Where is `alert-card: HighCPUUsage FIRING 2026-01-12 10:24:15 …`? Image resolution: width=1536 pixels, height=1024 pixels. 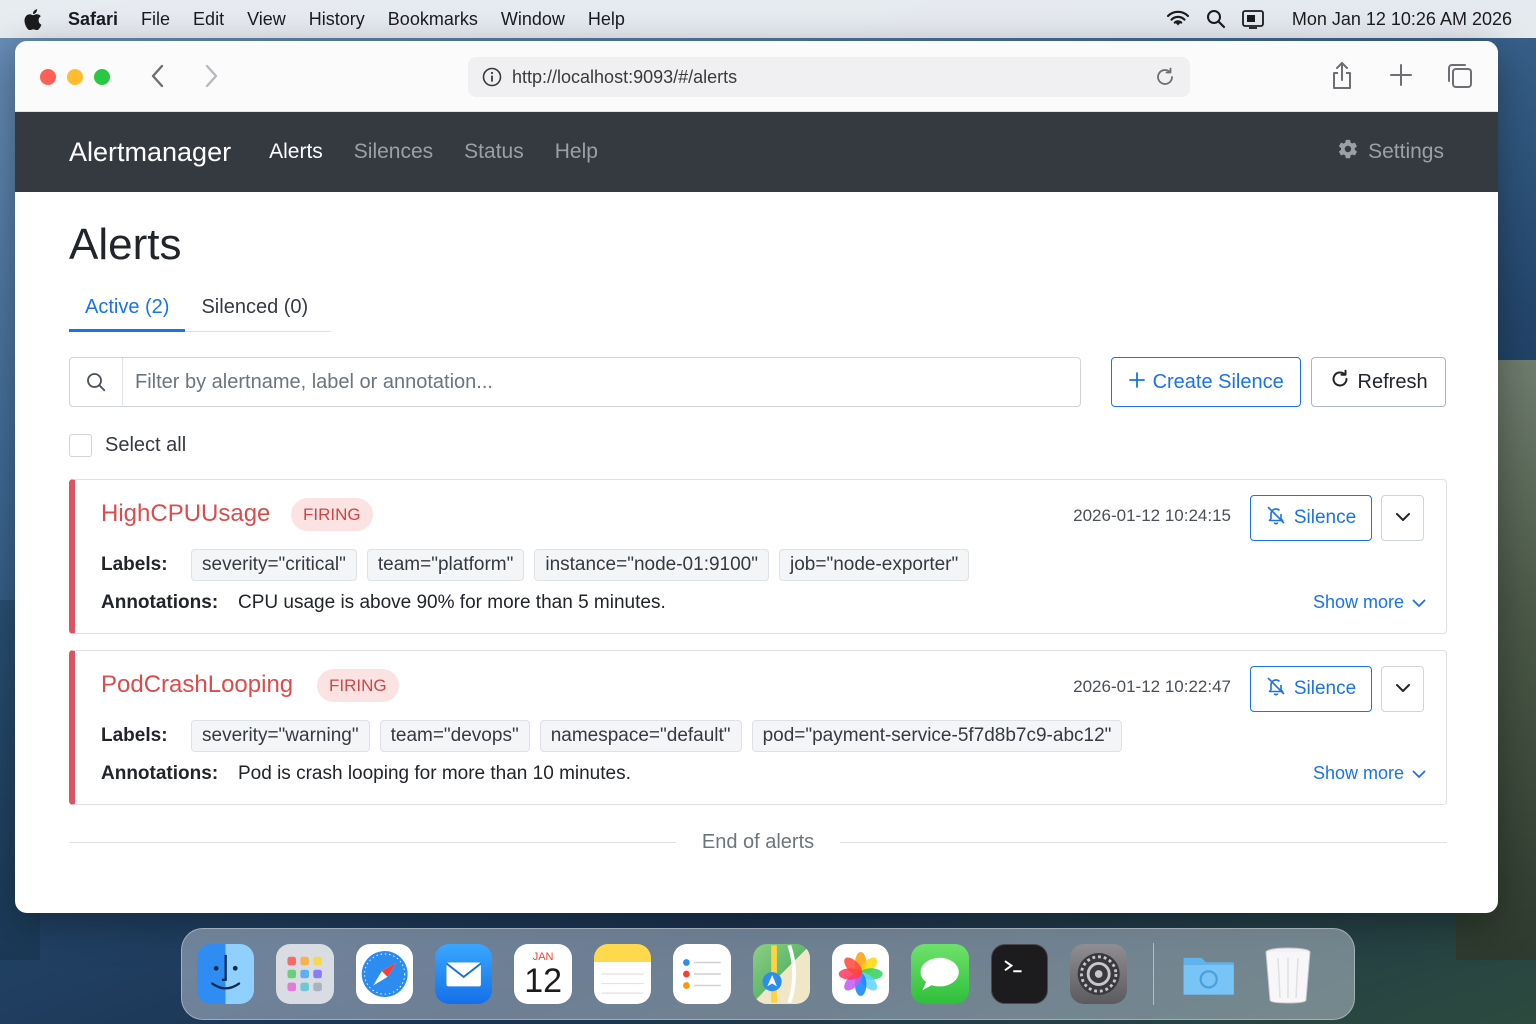 alert-card: HighCPUUsage FIRING 2026-01-12 10:24:15 … is located at coordinates (758, 556).